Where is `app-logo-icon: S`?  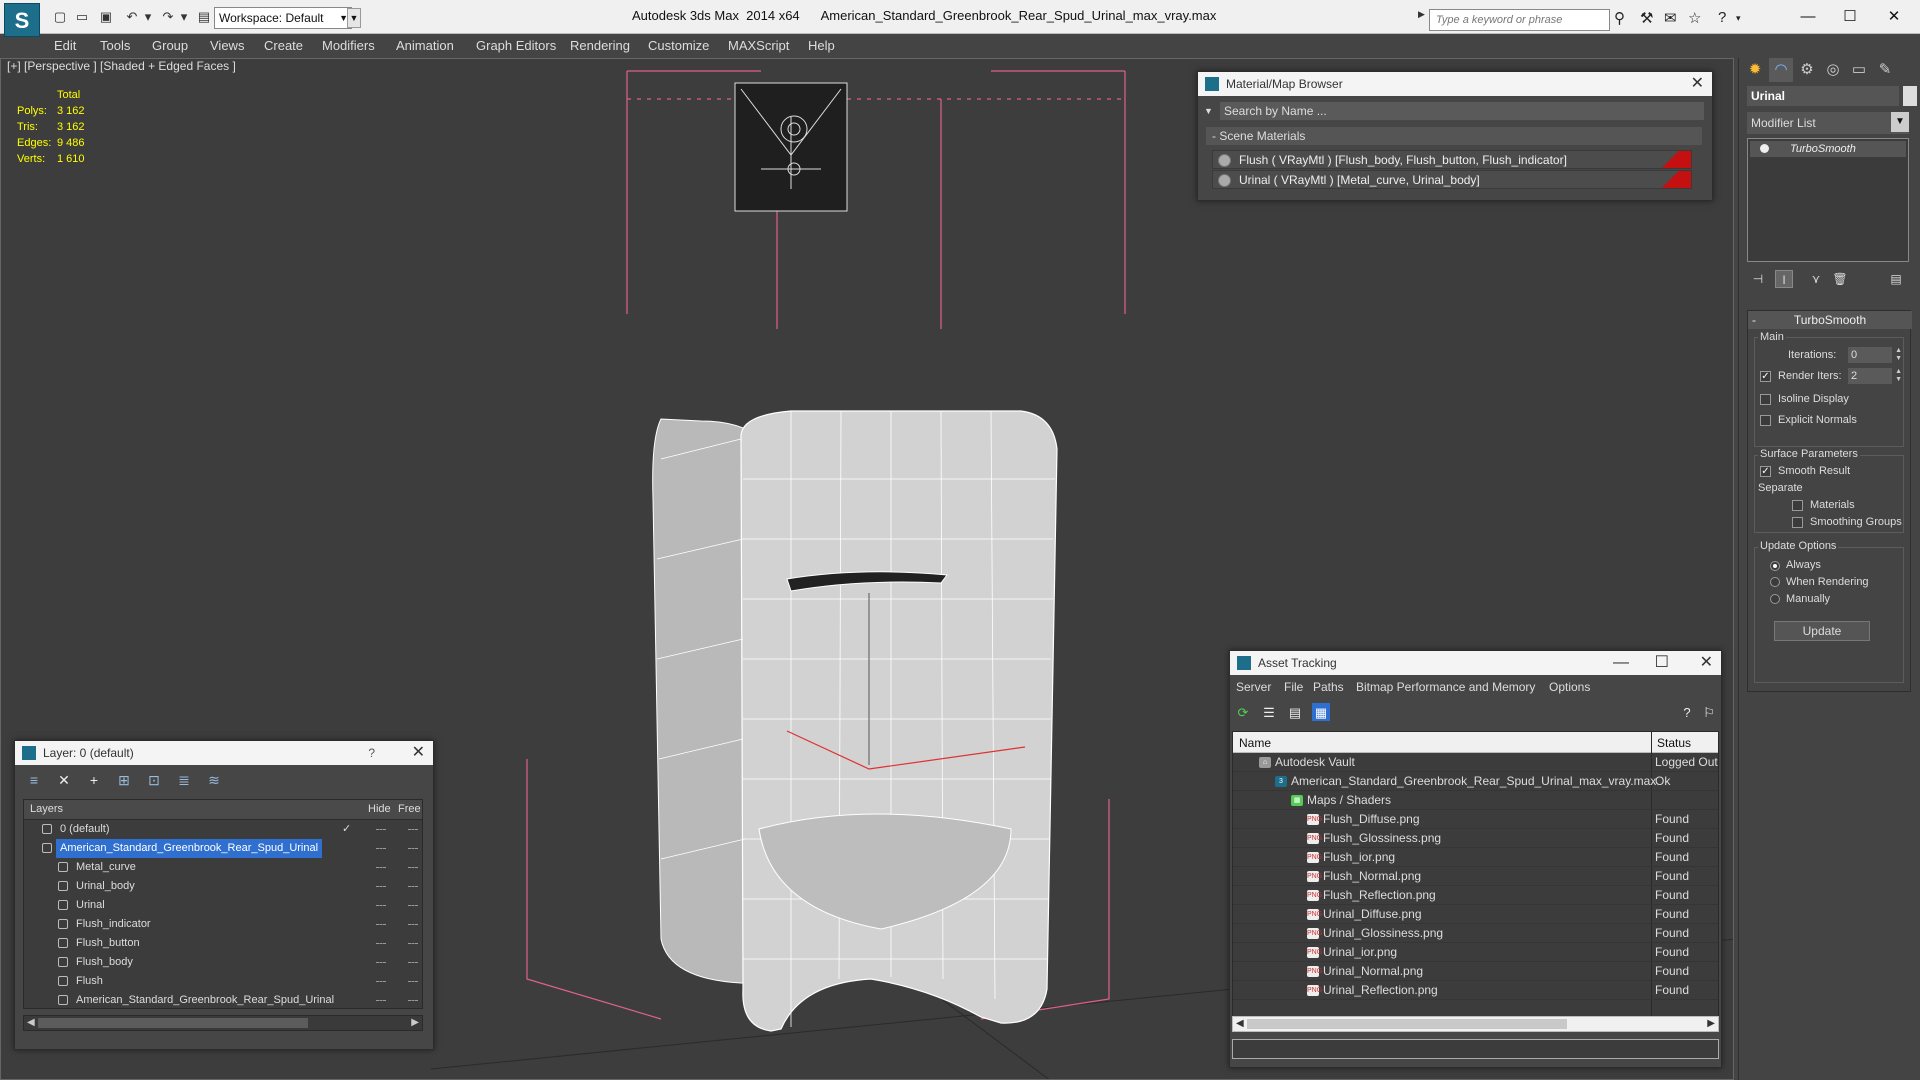
app-logo-icon: S is located at coordinates (22, 20).